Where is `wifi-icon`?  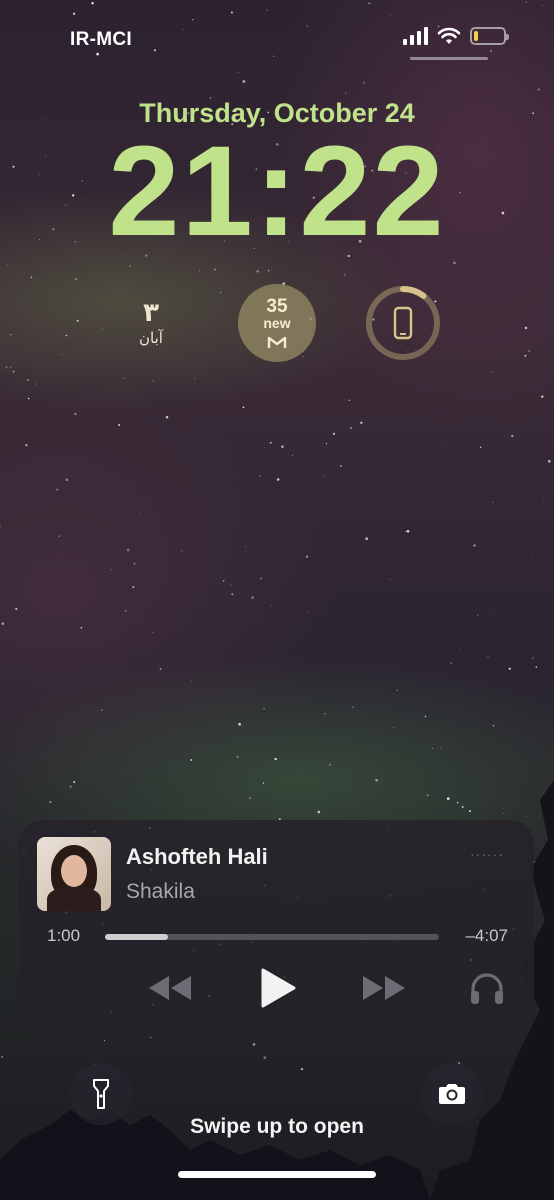
wifi-icon is located at coordinates (449, 35).